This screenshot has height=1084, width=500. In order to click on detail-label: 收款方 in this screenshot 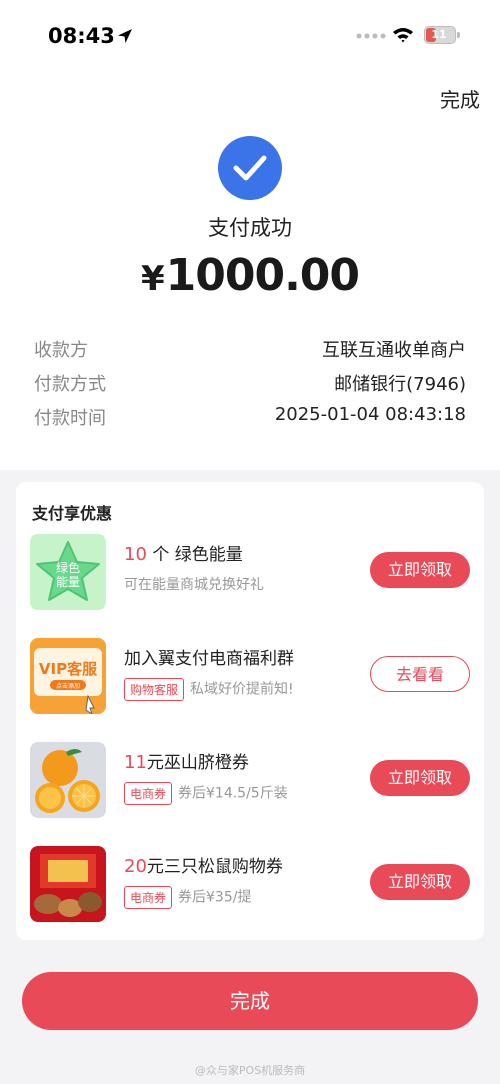, I will do `click(61, 350)`.